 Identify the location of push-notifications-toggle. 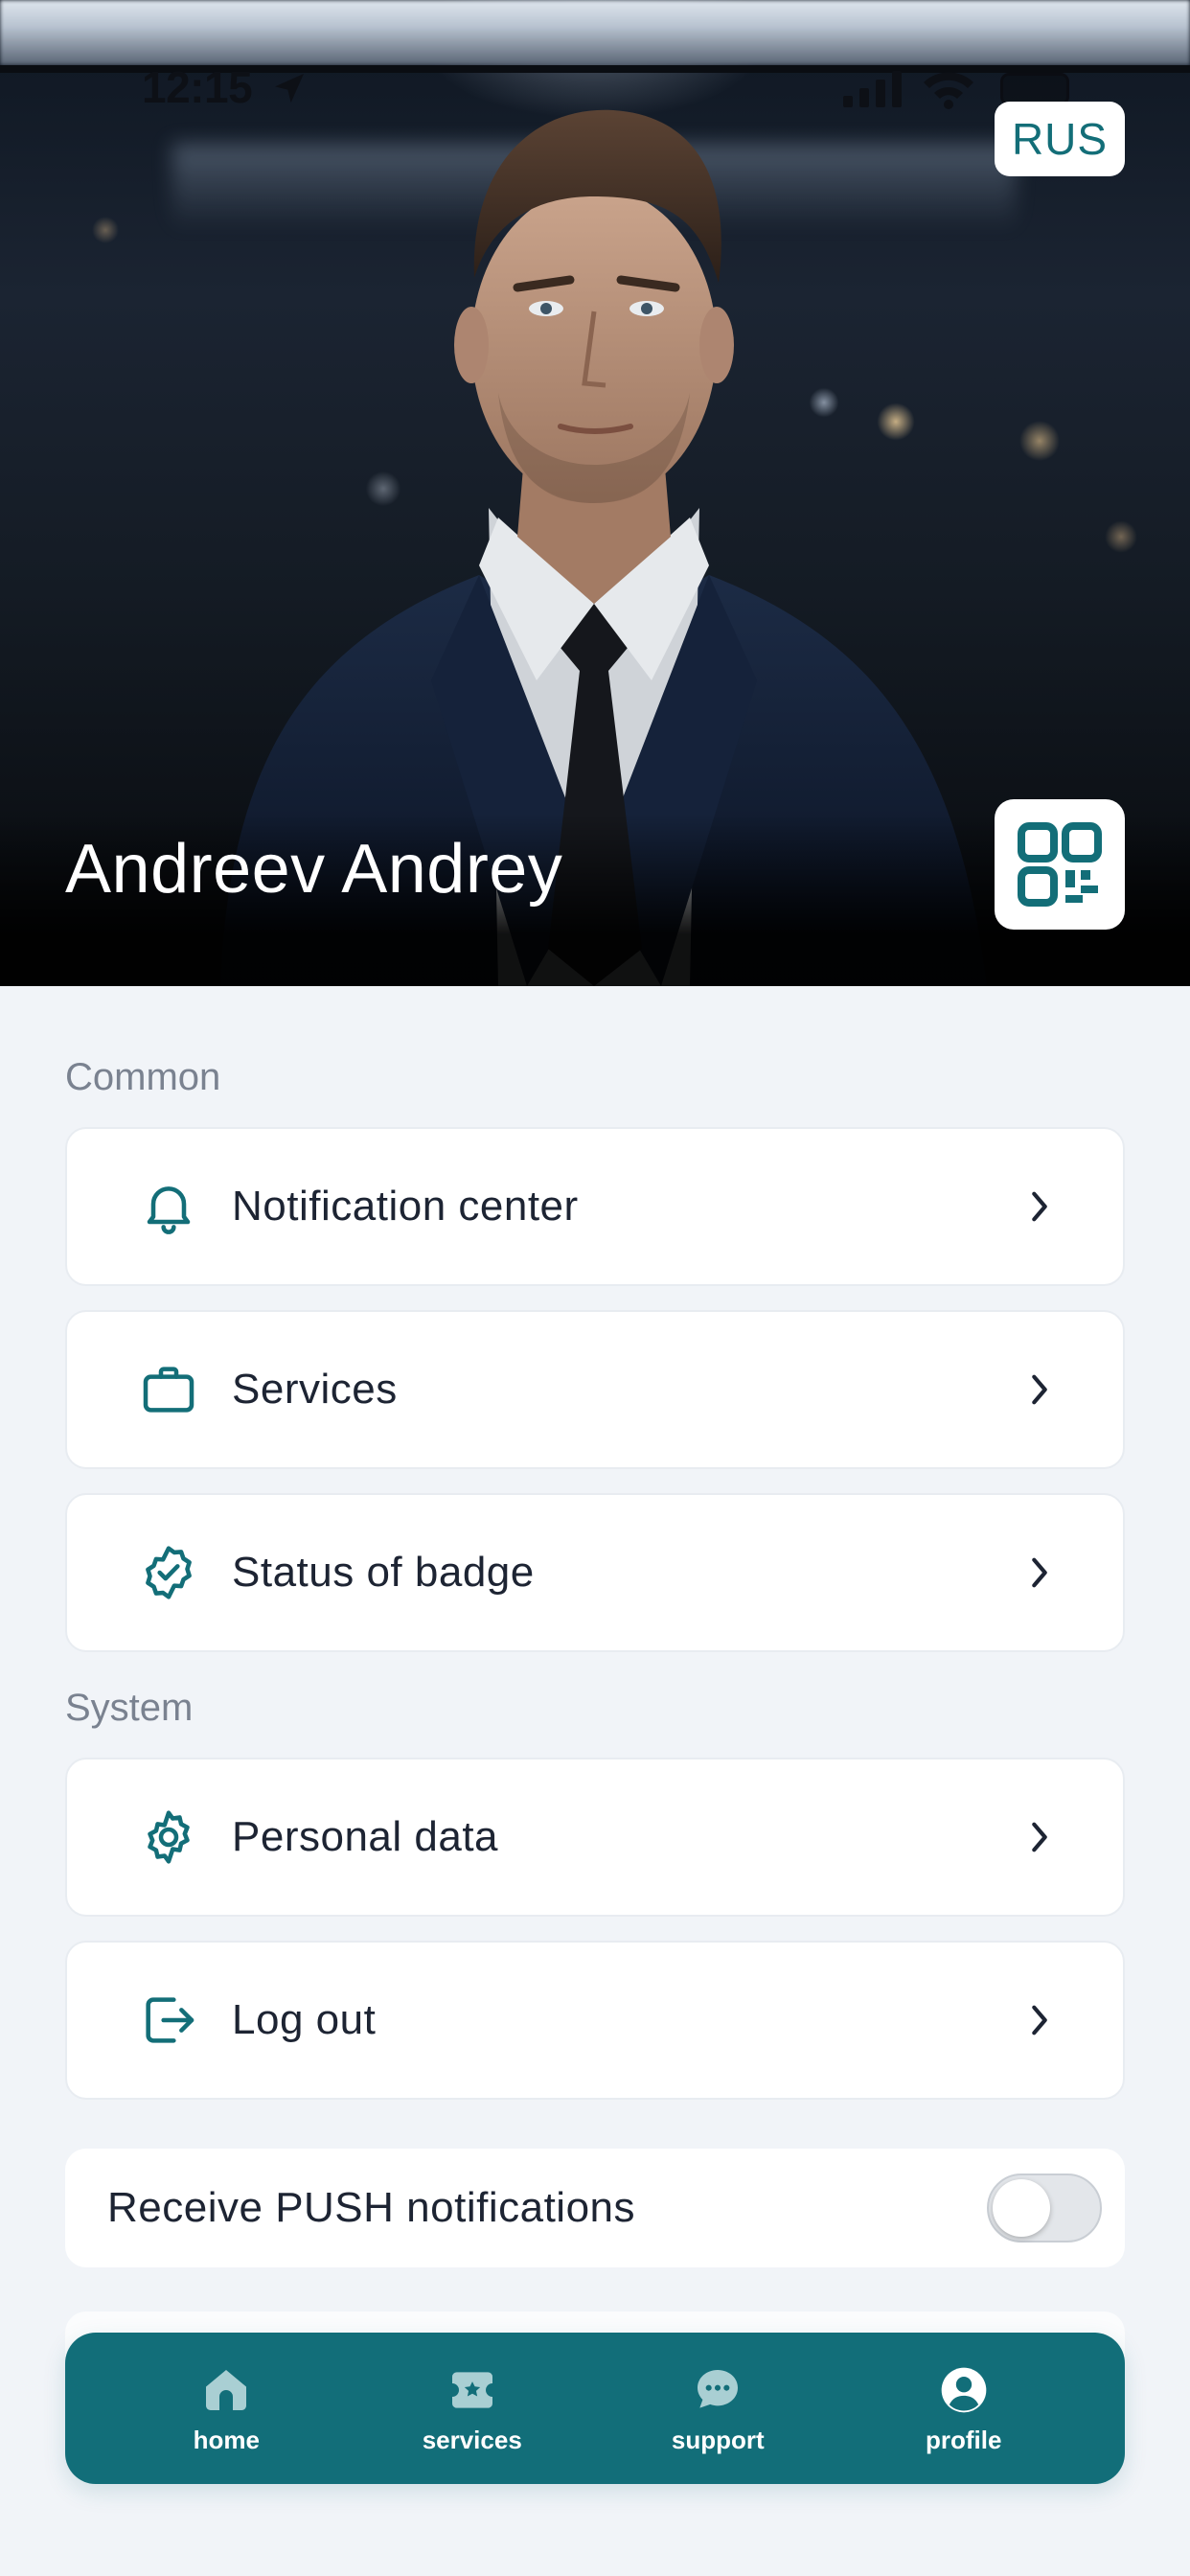
(1044, 2208).